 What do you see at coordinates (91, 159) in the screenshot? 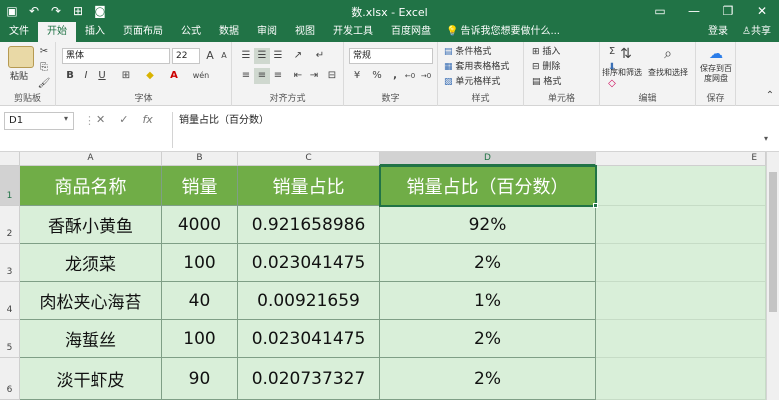
I see `column-header-a: A` at bounding box center [91, 159].